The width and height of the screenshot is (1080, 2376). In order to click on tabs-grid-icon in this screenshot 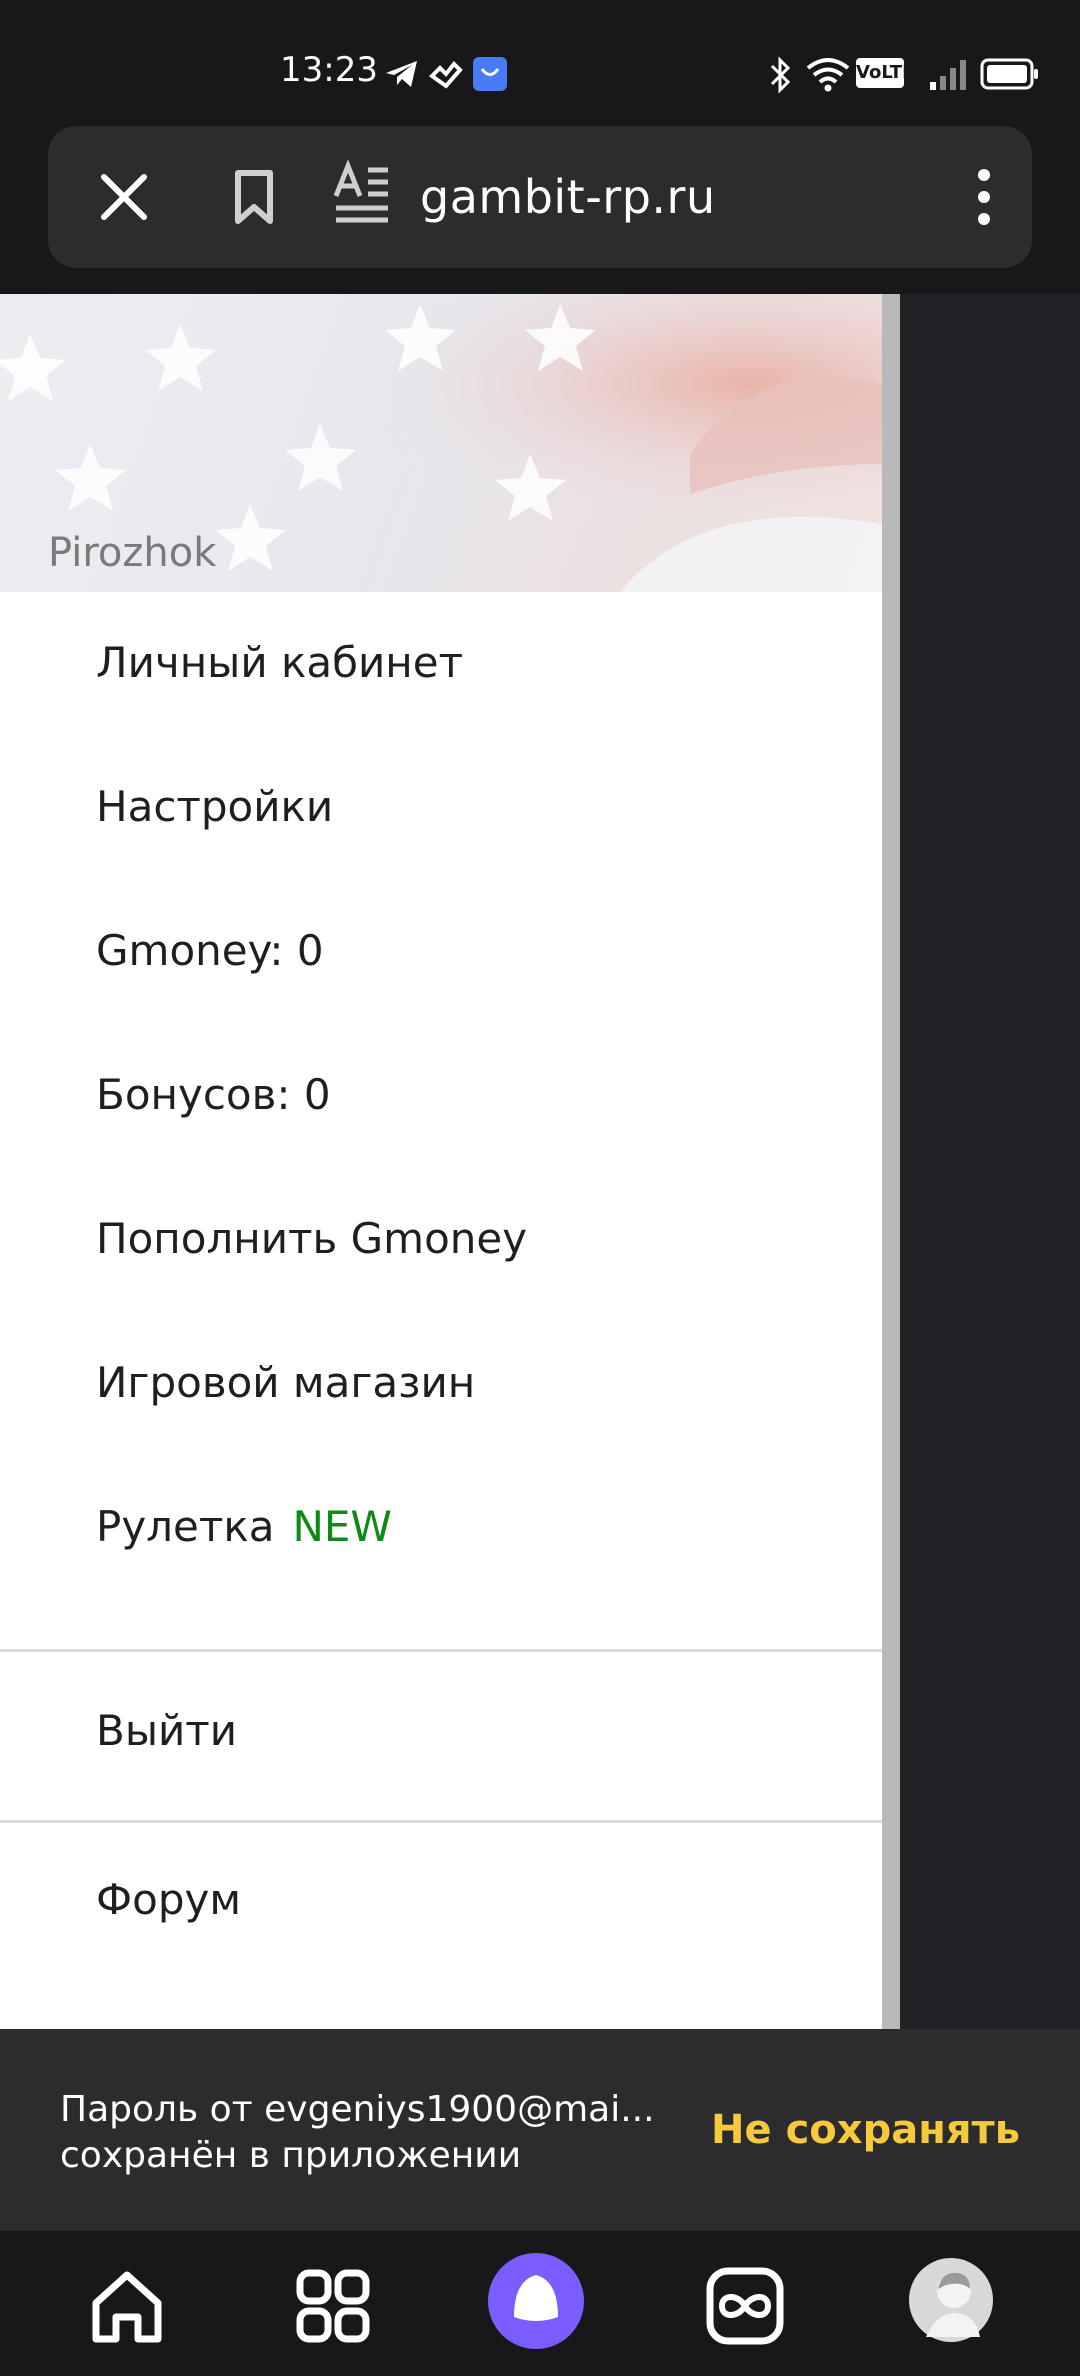, I will do `click(333, 2306)`.